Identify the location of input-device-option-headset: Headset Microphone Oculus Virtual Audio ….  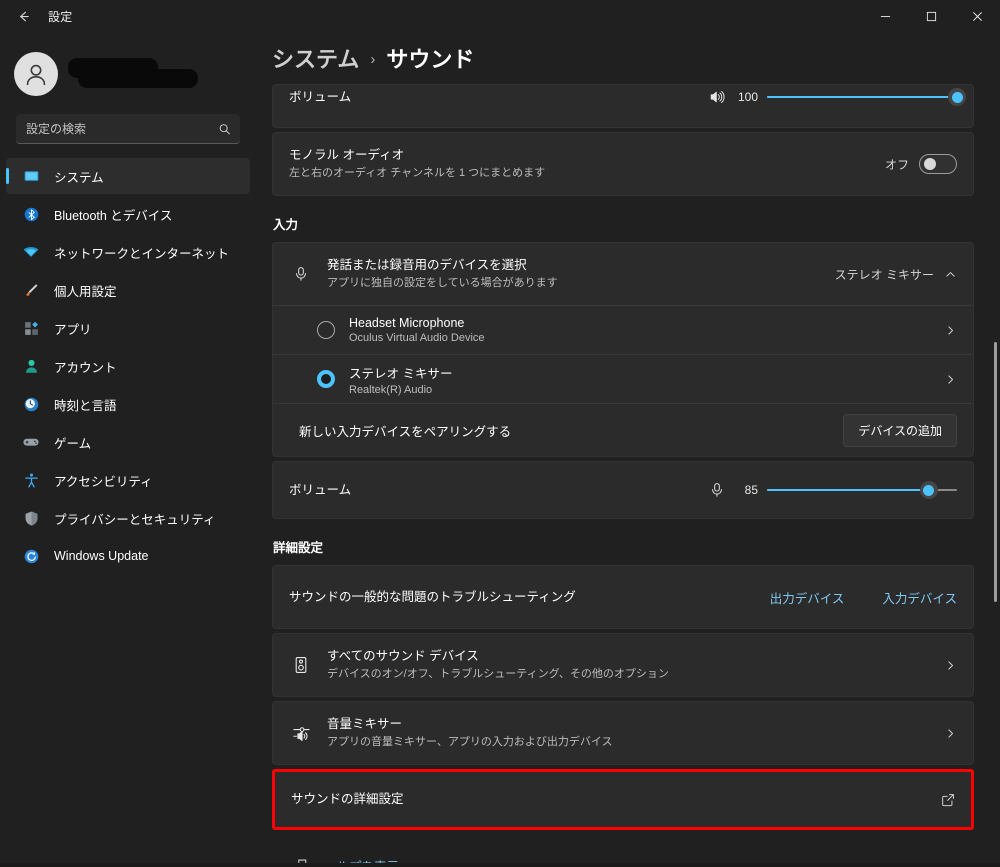
(623, 330).